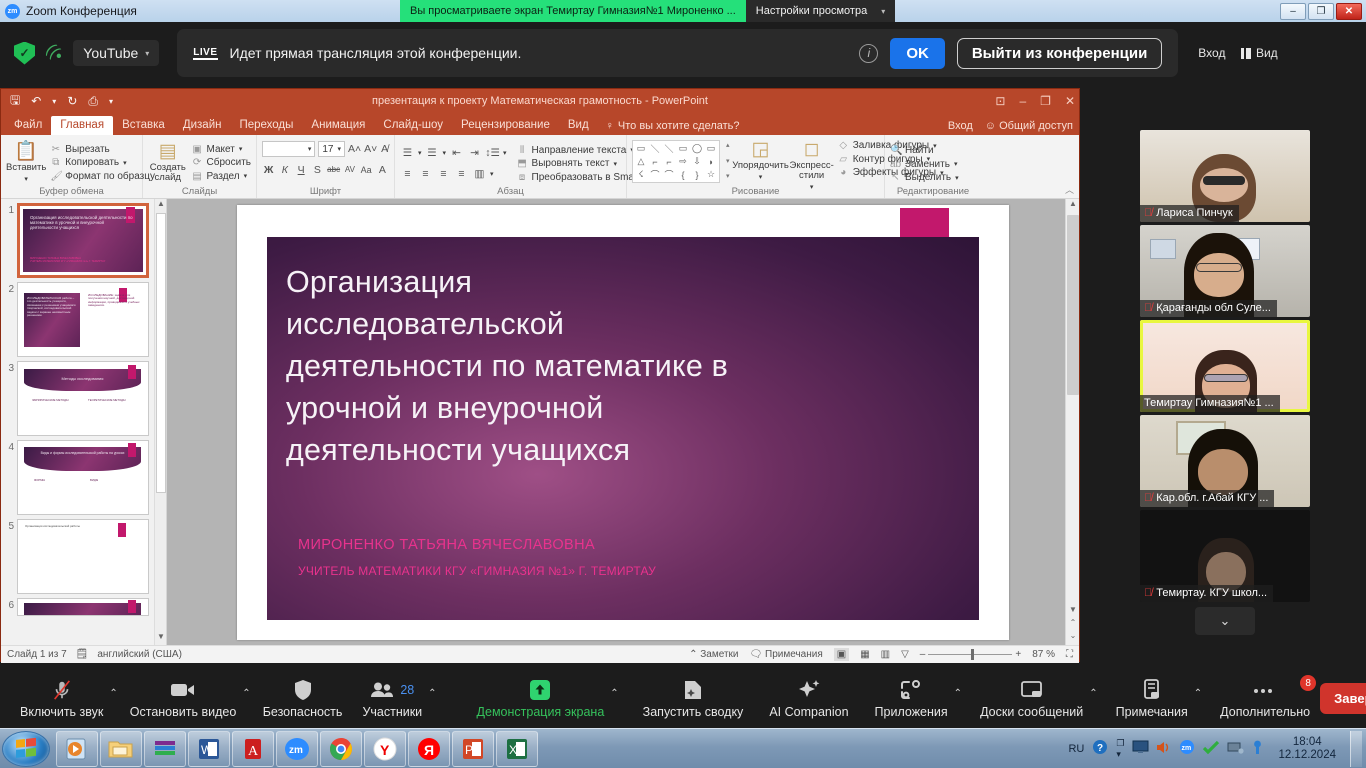 The height and width of the screenshot is (768, 1366). What do you see at coordinates (301, 169) in the screenshot?
I see `underline-button: Ч` at bounding box center [301, 169].